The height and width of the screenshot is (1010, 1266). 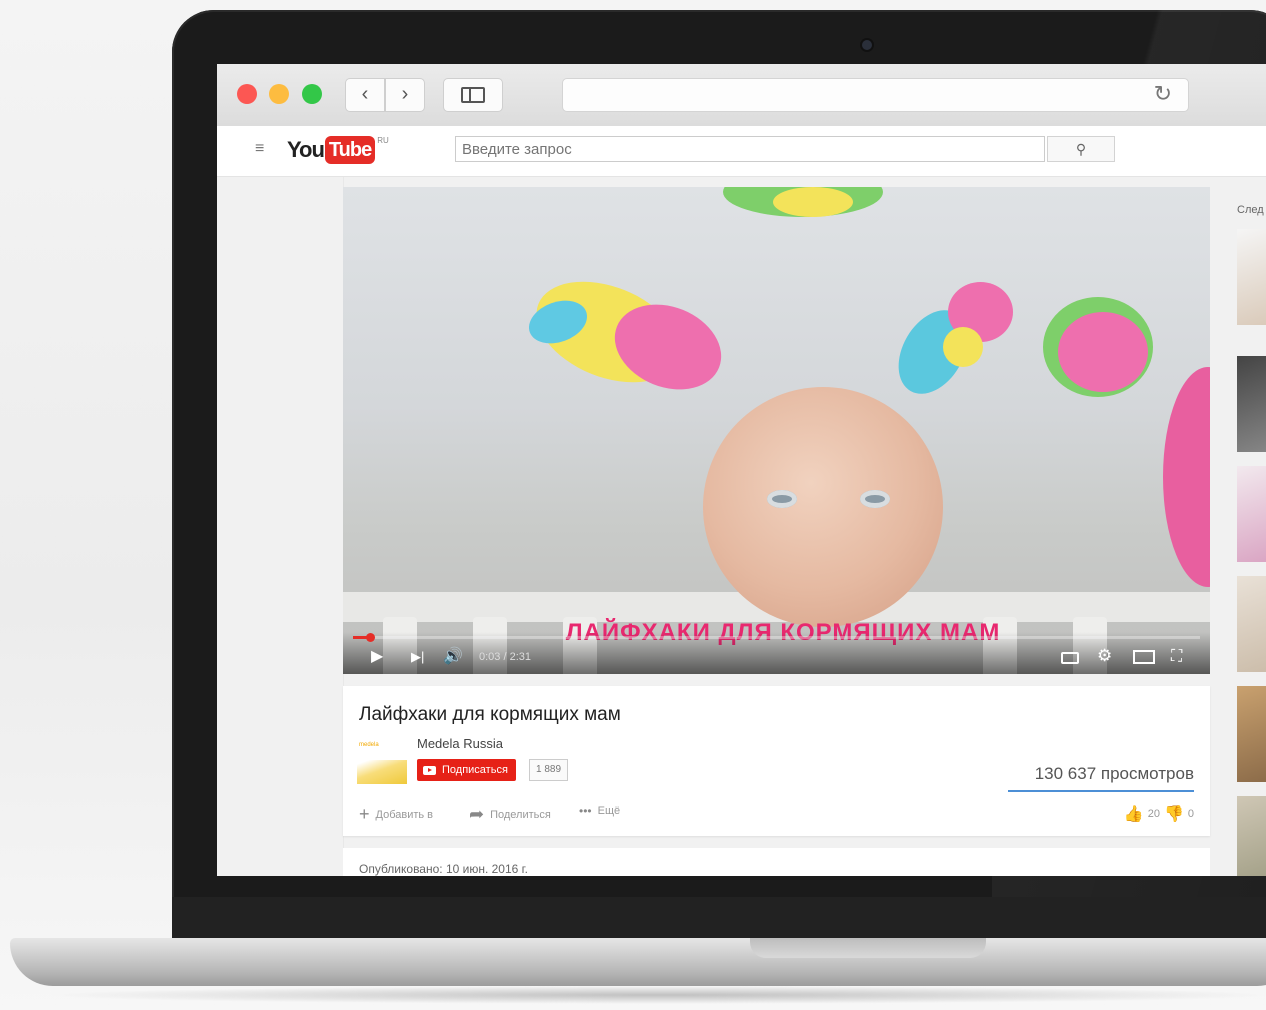 I want to click on description-card: Опубликовано: 10 июн. 2016 г., so click(x=776, y=862).